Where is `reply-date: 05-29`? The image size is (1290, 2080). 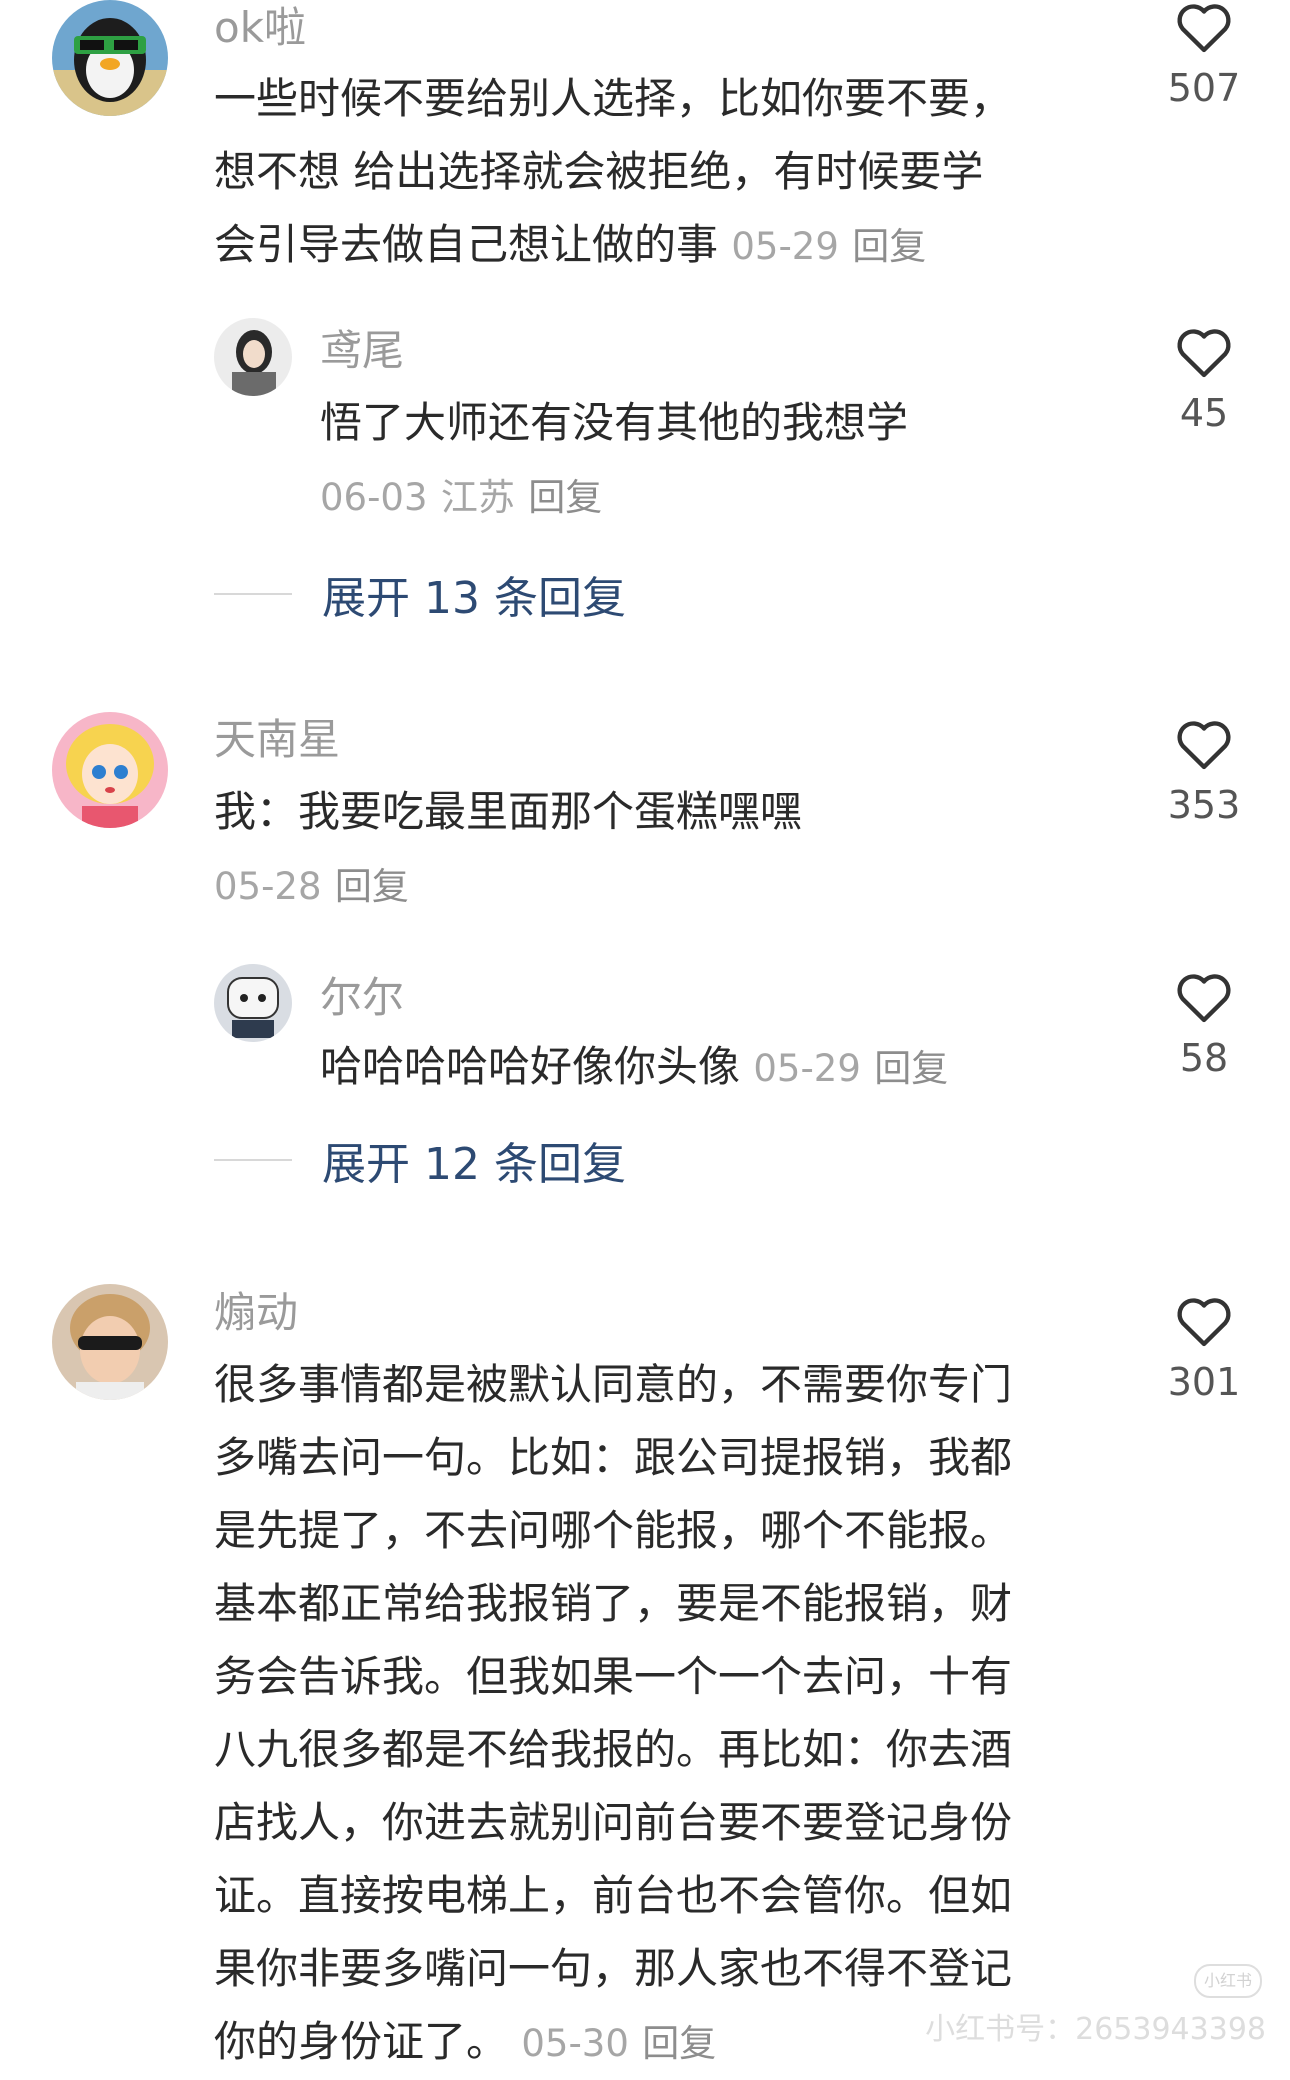
reply-date: 05-29 is located at coordinates (807, 1068).